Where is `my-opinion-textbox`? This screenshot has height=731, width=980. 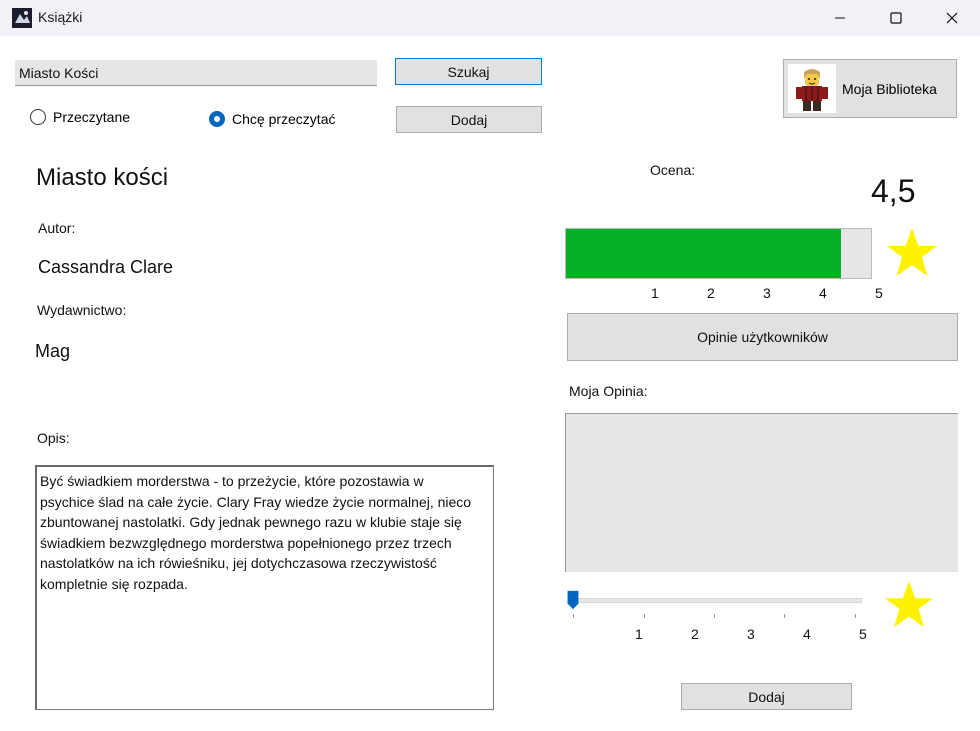 my-opinion-textbox is located at coordinates (761, 492).